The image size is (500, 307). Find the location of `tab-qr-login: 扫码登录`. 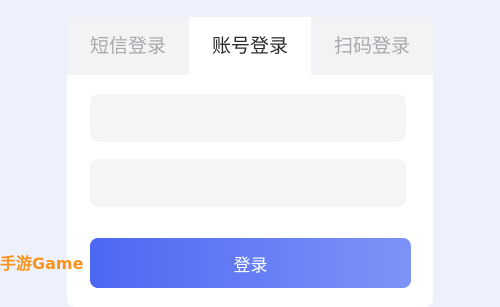

tab-qr-login: 扫码登录 is located at coordinates (372, 46).